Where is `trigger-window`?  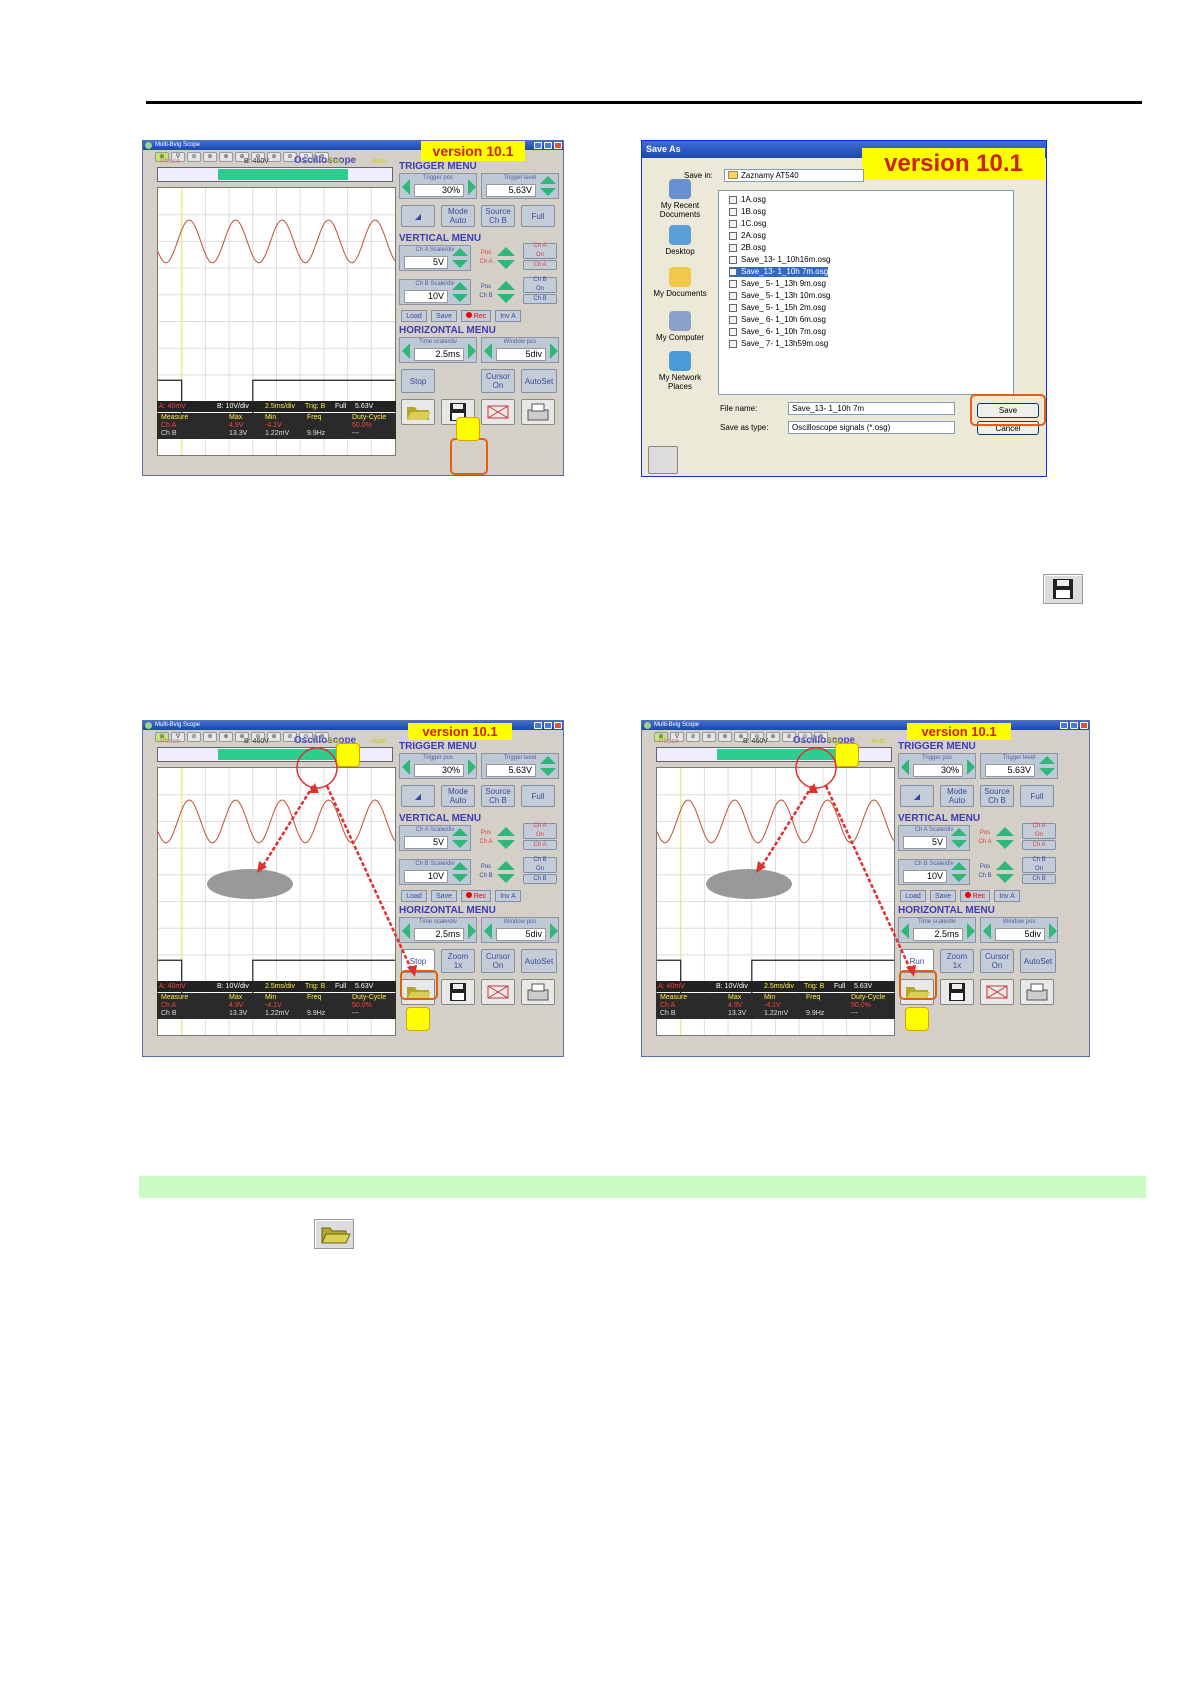
trigger-window is located at coordinates (782, 754).